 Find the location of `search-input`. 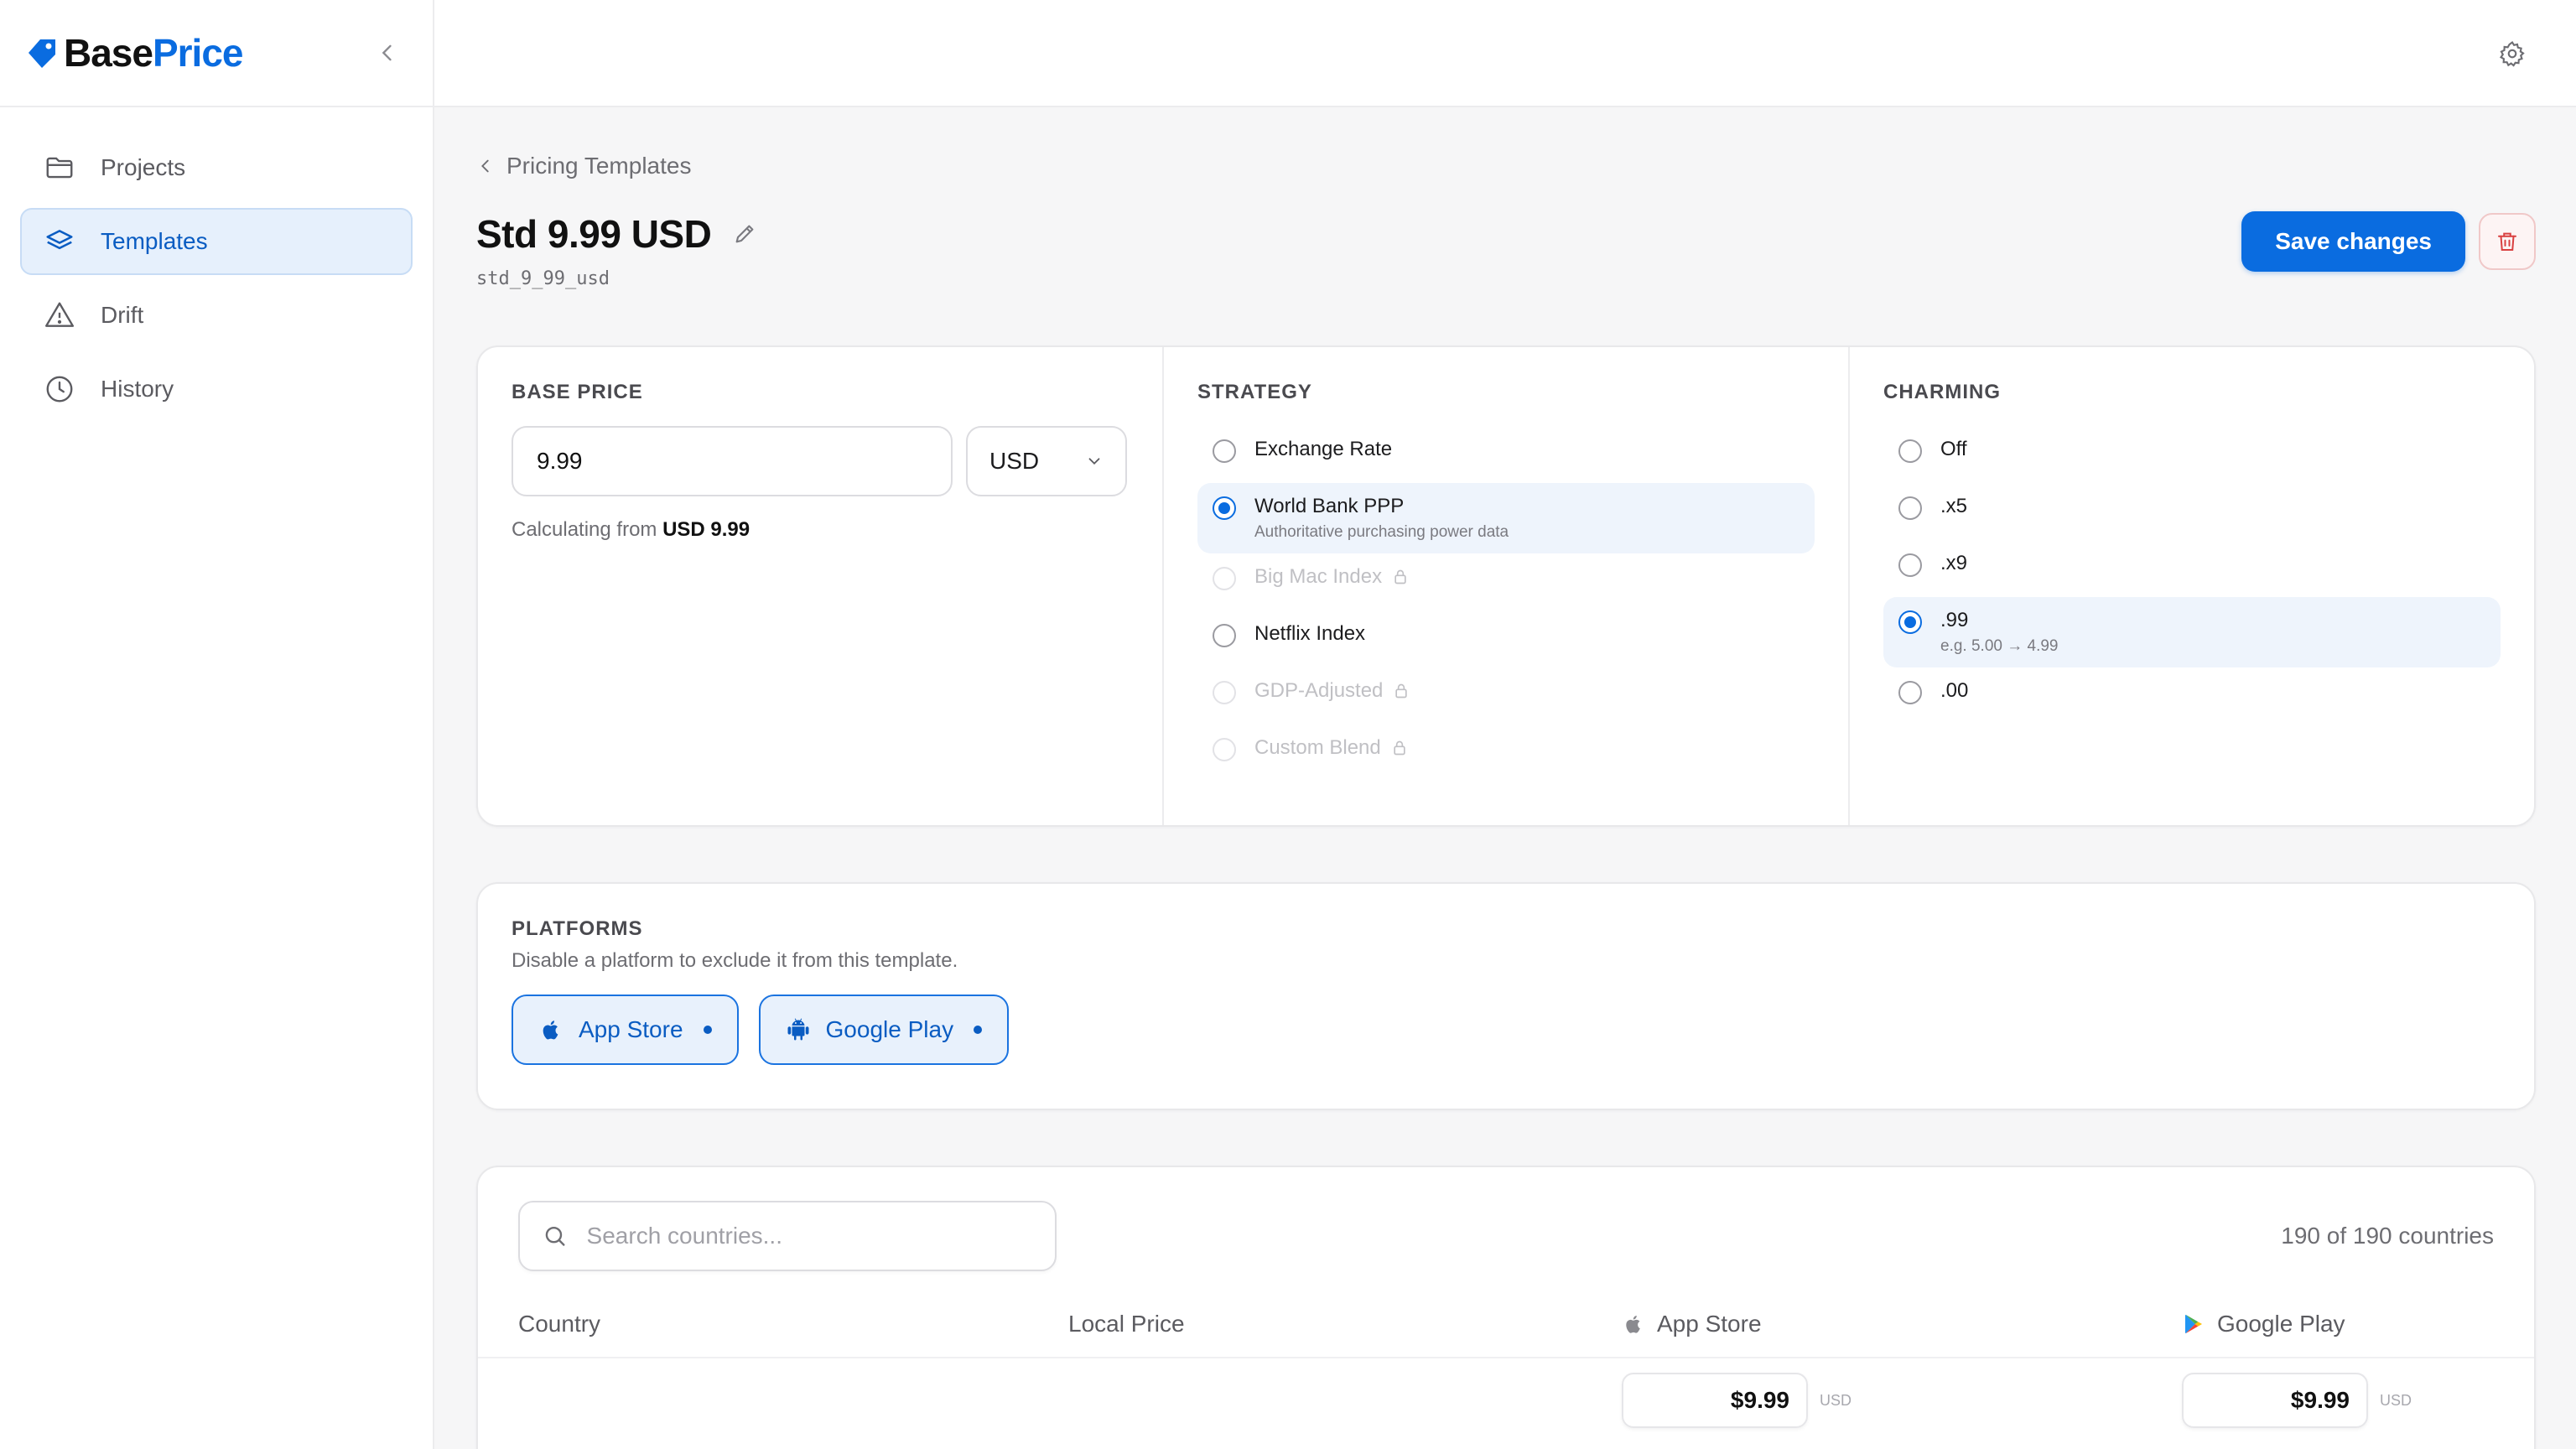

search-input is located at coordinates (809, 1236).